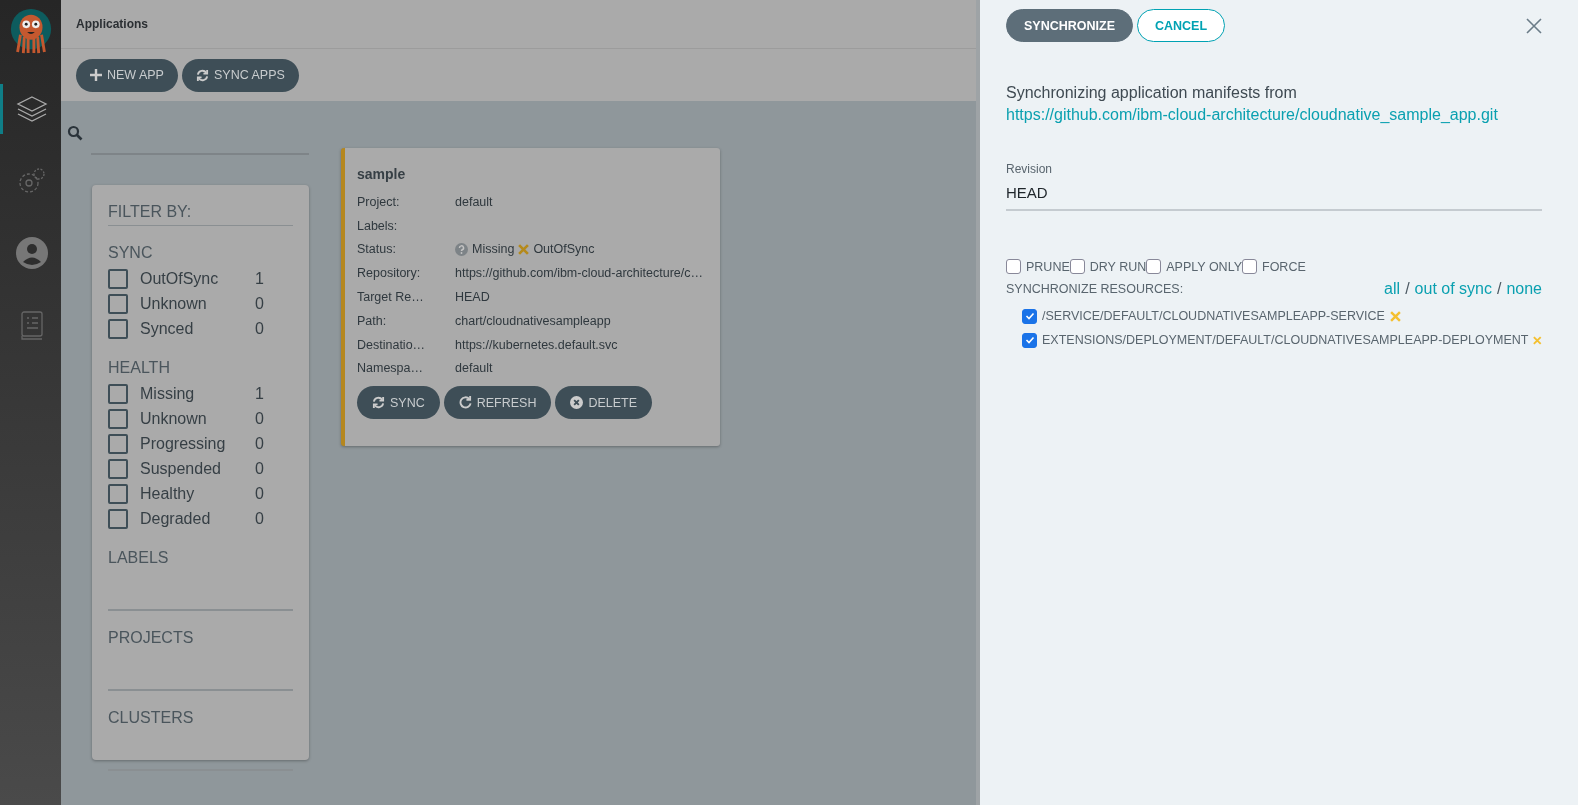 This screenshot has height=805, width=1578. I want to click on field-label: Path:, so click(372, 320).